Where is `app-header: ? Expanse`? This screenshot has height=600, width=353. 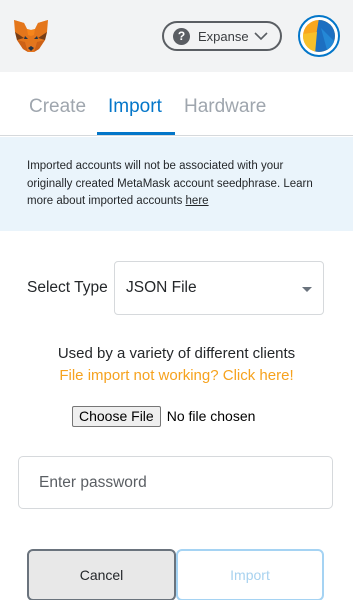
app-header: ? Expanse is located at coordinates (176, 36).